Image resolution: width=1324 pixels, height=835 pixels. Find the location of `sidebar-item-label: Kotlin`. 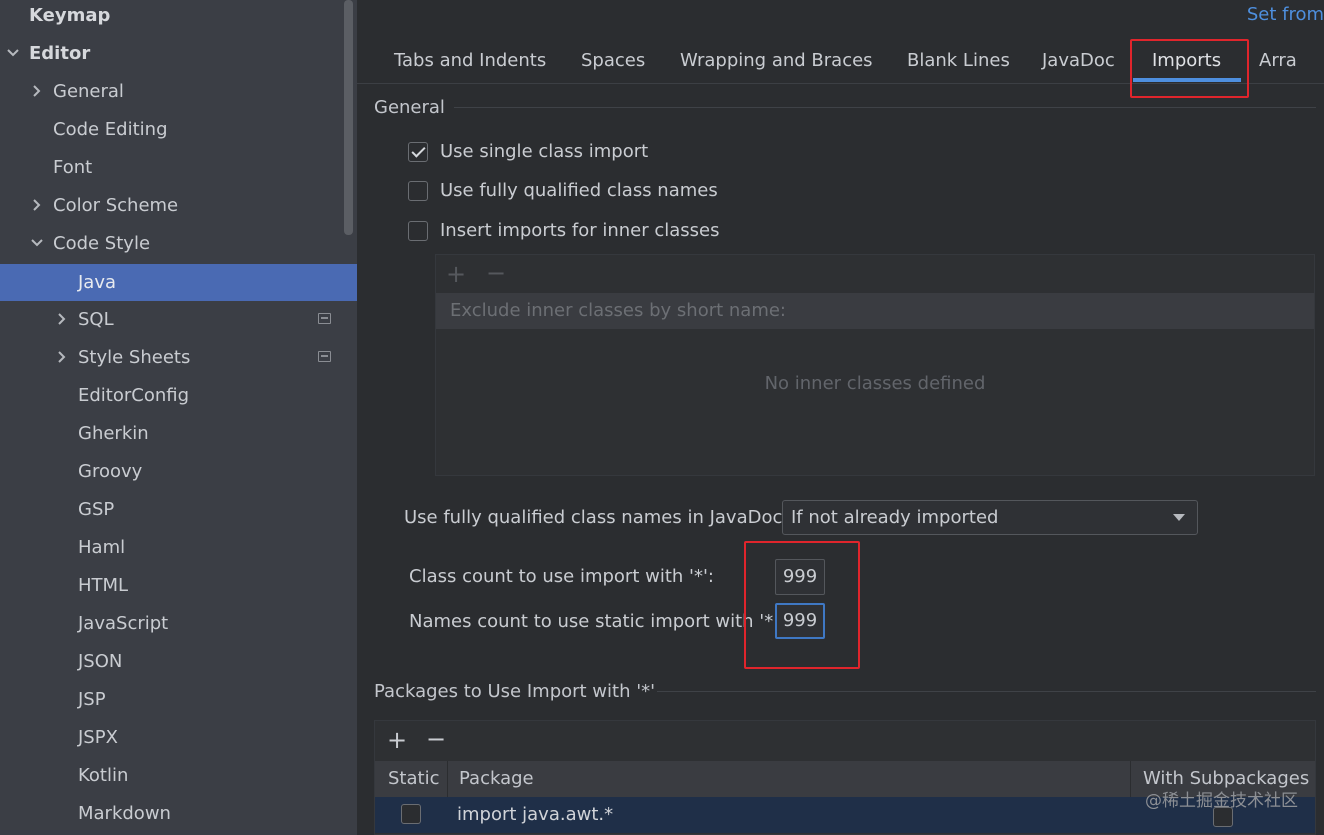

sidebar-item-label: Kotlin is located at coordinates (103, 775).